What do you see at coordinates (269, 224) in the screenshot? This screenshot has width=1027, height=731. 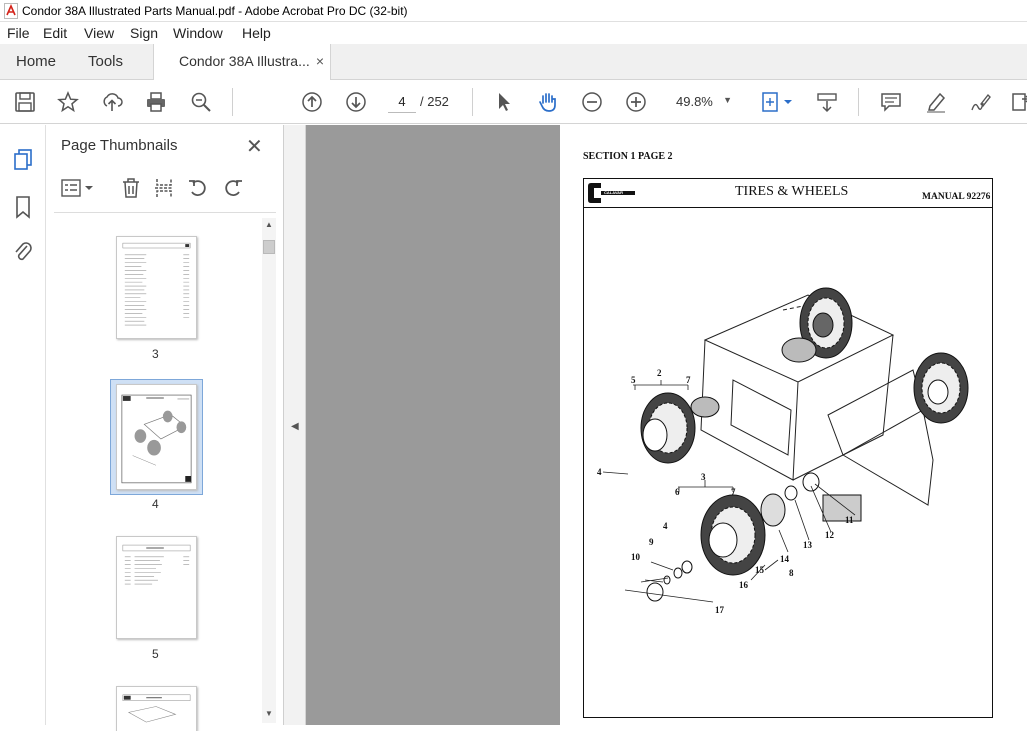 I see `scroll-up-arrow: ▲` at bounding box center [269, 224].